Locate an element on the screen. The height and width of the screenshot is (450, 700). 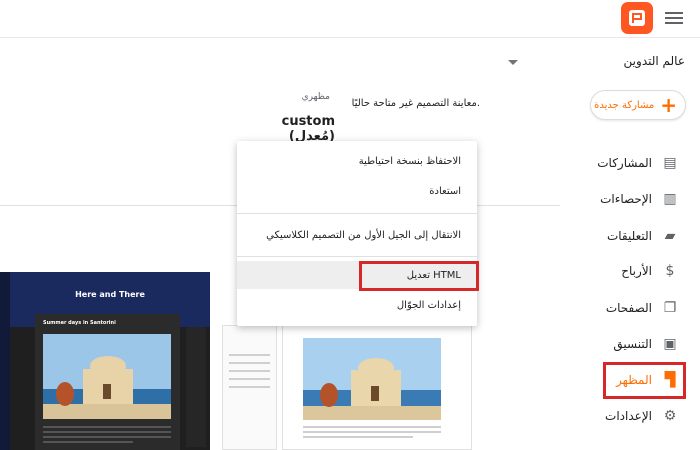
preview-strip is located at coordinates (5, 361).